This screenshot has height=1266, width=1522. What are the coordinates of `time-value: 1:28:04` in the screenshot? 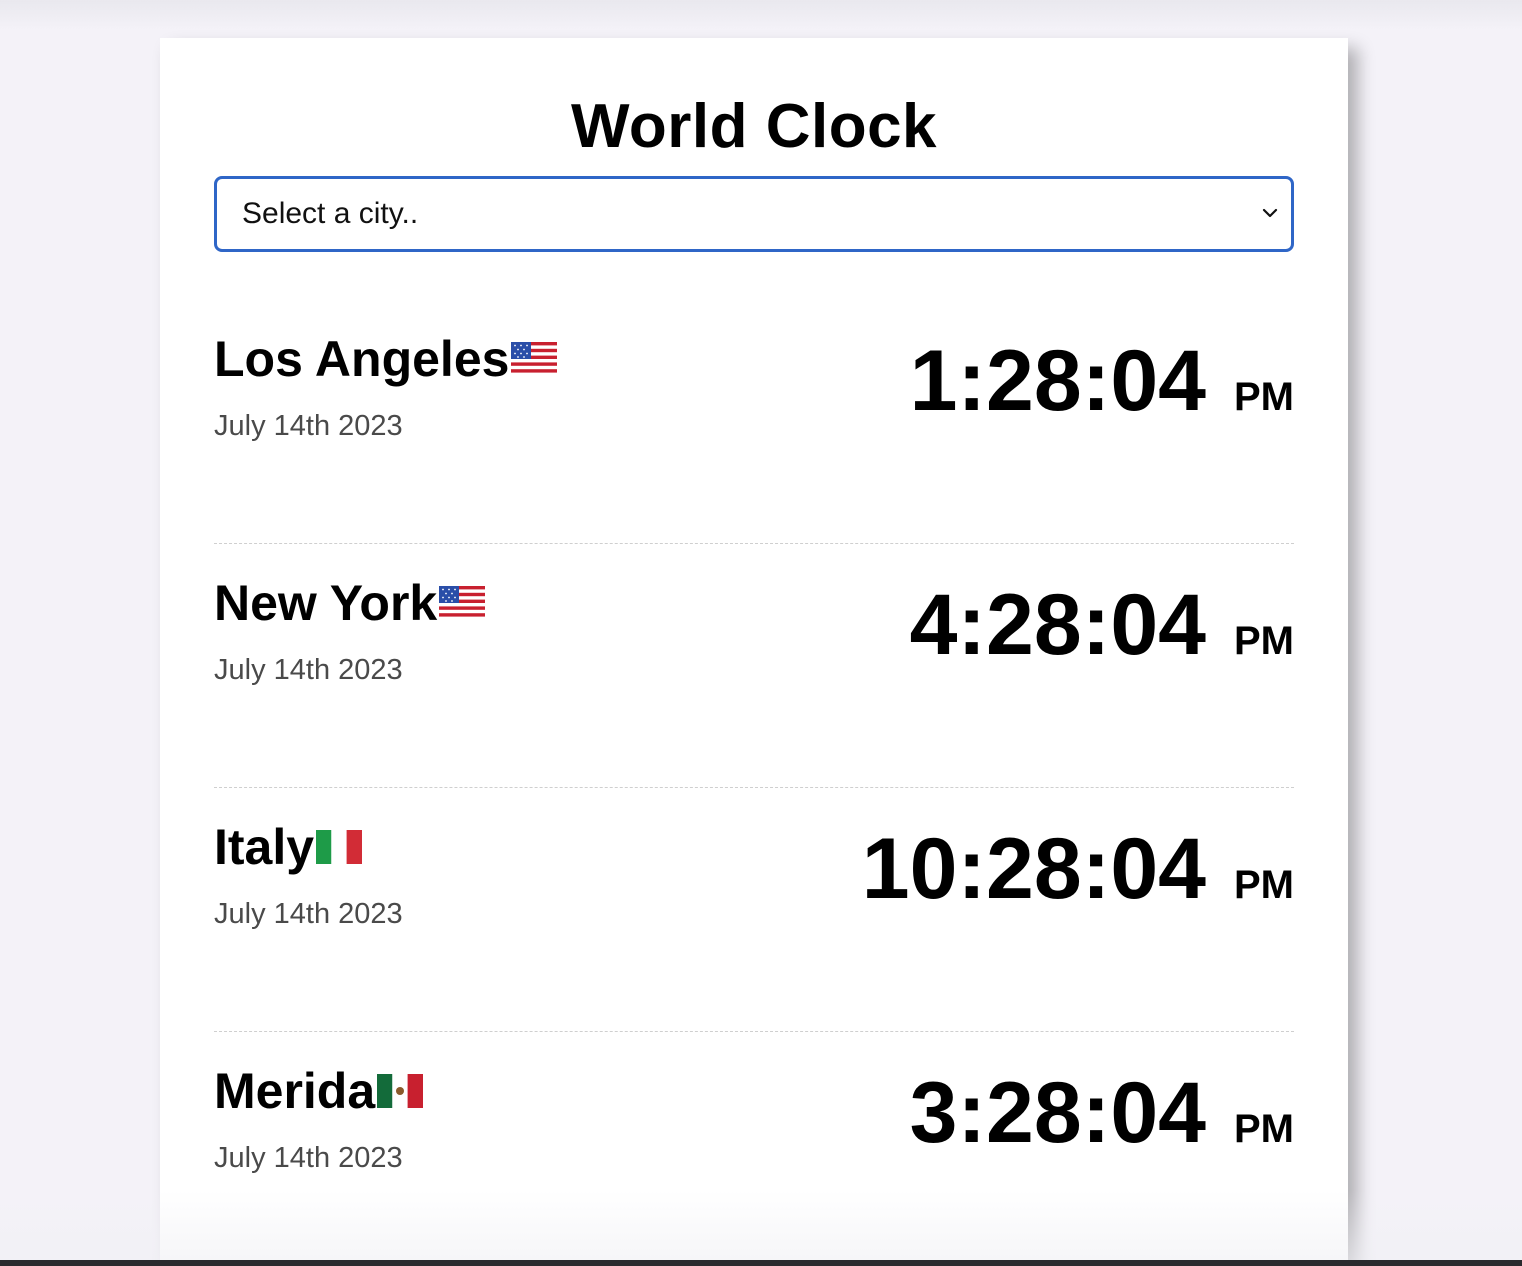 It's located at (1057, 381).